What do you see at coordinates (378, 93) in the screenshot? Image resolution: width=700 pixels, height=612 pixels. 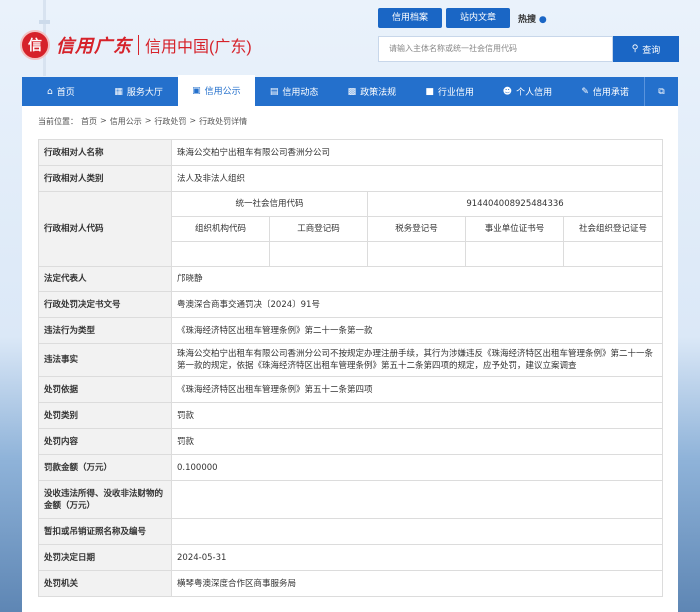 I see `nav-label: 政策法规` at bounding box center [378, 93].